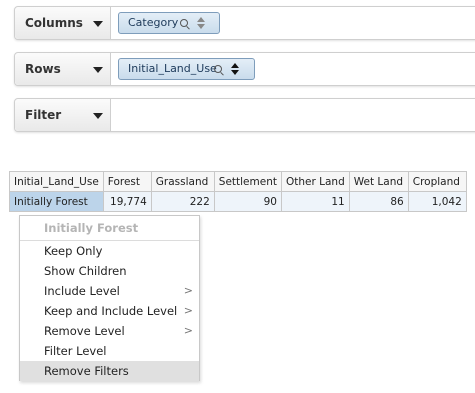 The width and height of the screenshot is (475, 393). What do you see at coordinates (127, 201) in the screenshot?
I see `table-cell: 19,774` at bounding box center [127, 201].